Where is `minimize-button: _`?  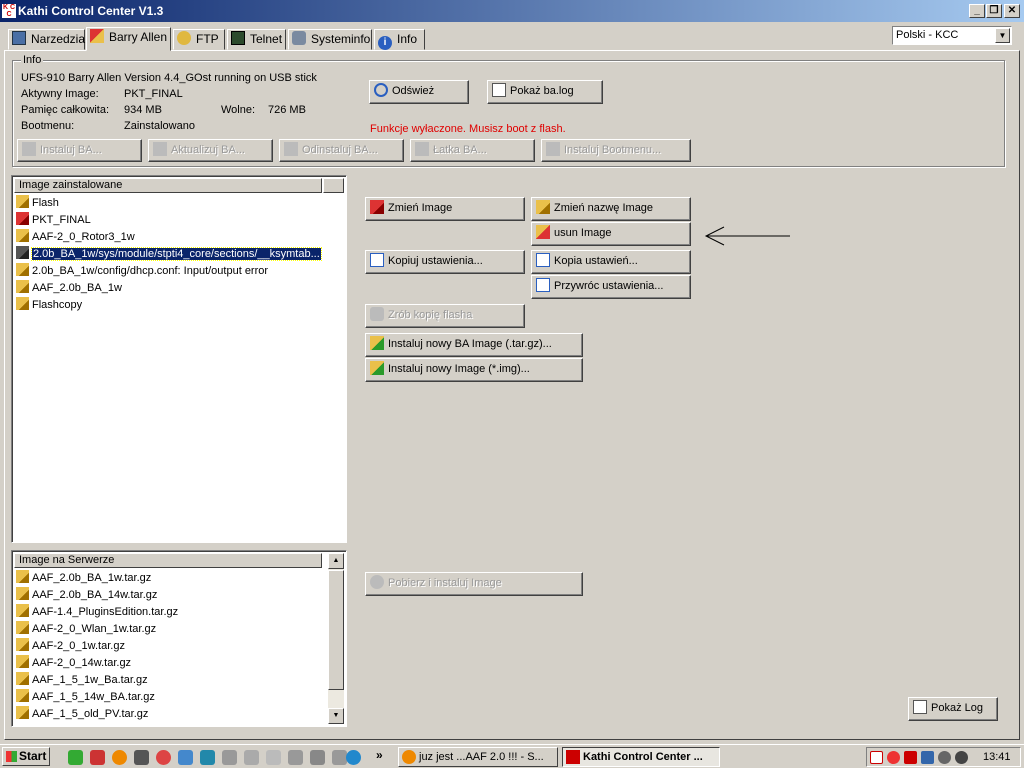
minimize-button: _ is located at coordinates (977, 11).